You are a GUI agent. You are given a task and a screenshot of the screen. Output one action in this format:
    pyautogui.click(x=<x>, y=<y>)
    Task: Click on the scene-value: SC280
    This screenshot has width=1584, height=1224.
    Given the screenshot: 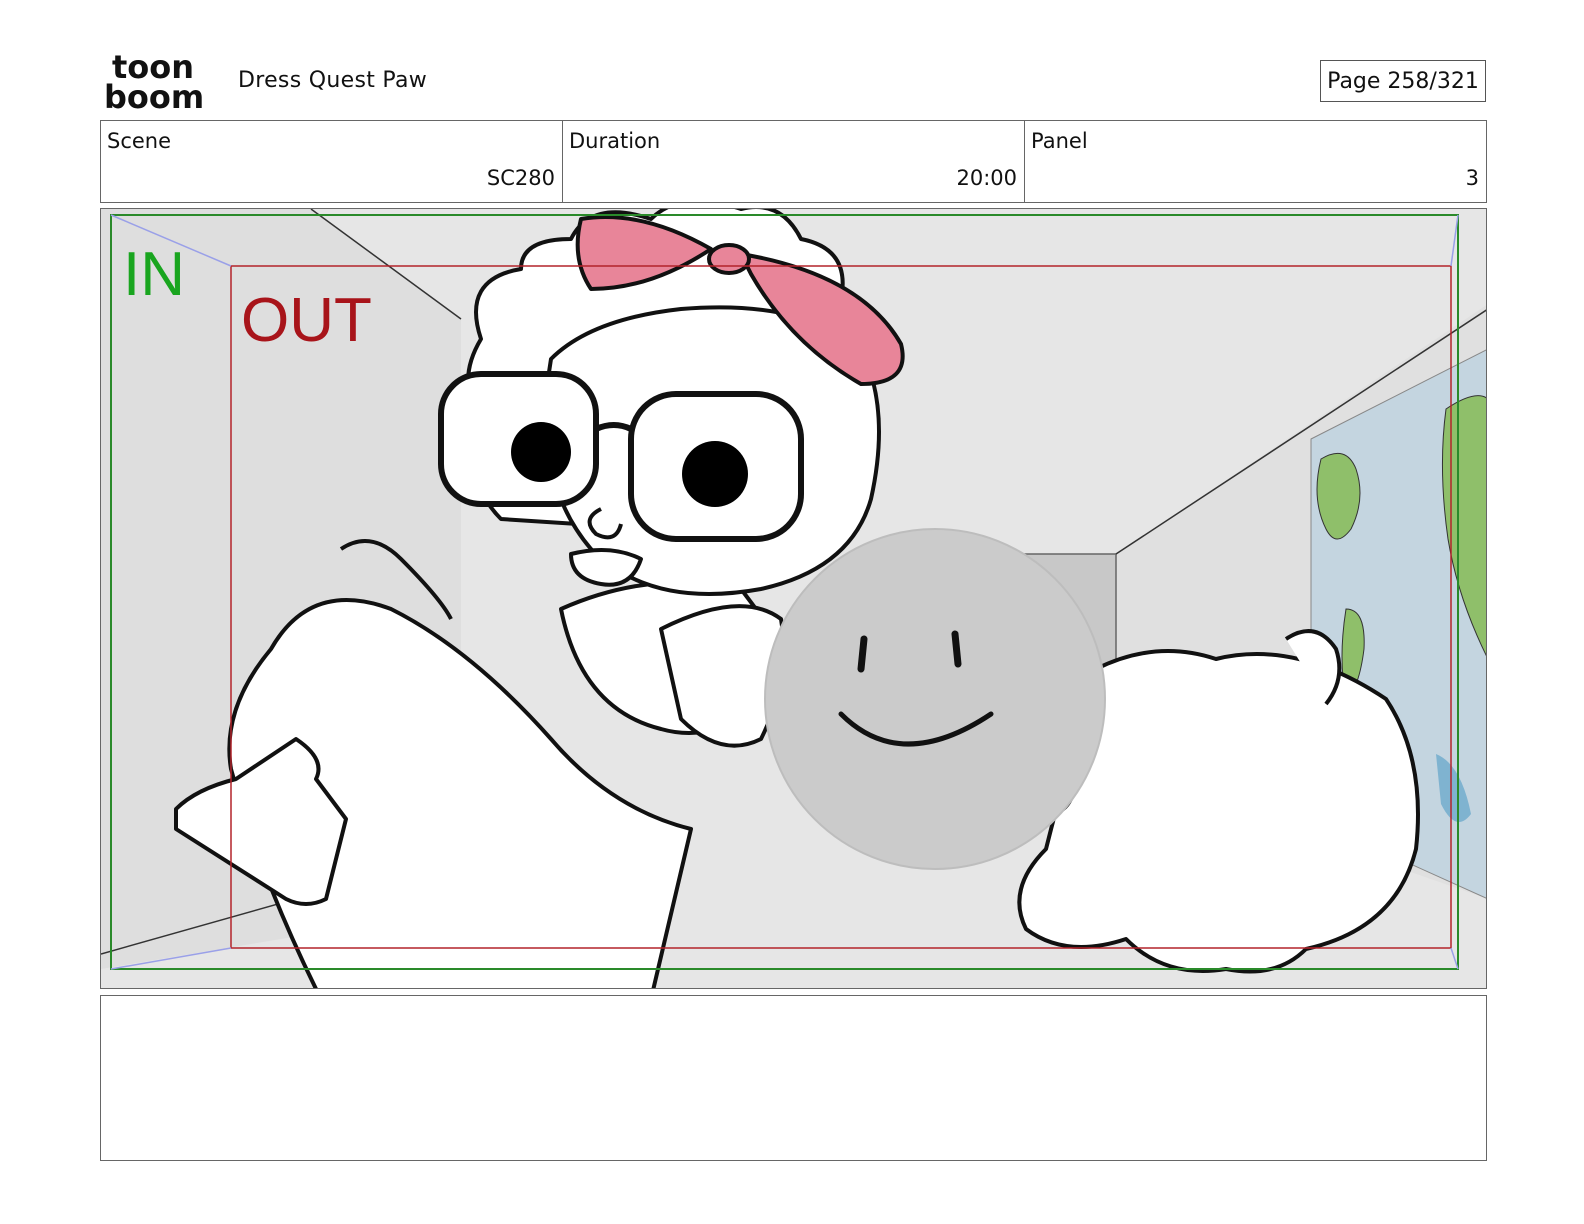 What is the action you would take?
    pyautogui.click(x=520, y=178)
    